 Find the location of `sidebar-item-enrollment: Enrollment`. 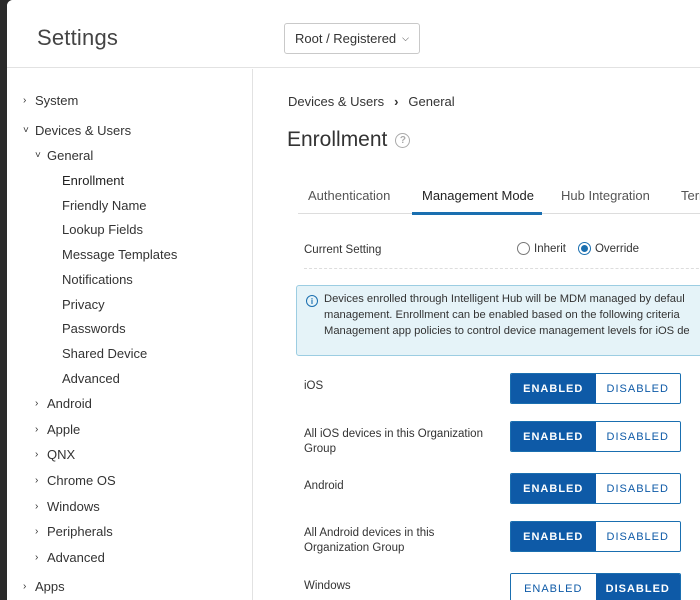

sidebar-item-enrollment: Enrollment is located at coordinates (93, 180).